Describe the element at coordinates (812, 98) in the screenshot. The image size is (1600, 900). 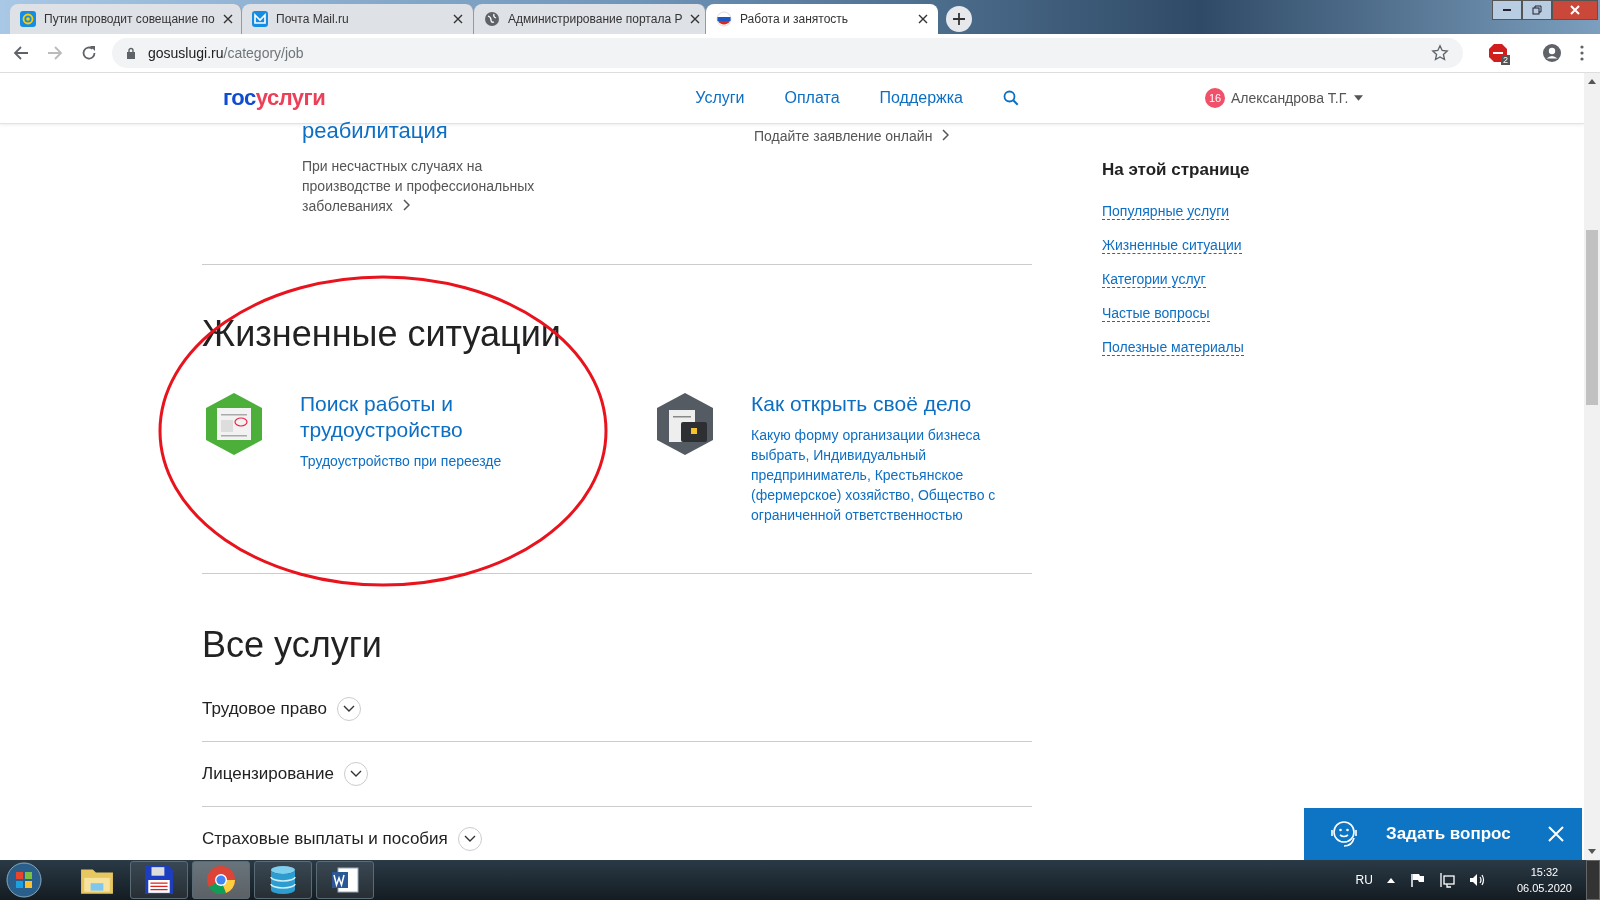
I see `nav-link: Оплата` at that location.